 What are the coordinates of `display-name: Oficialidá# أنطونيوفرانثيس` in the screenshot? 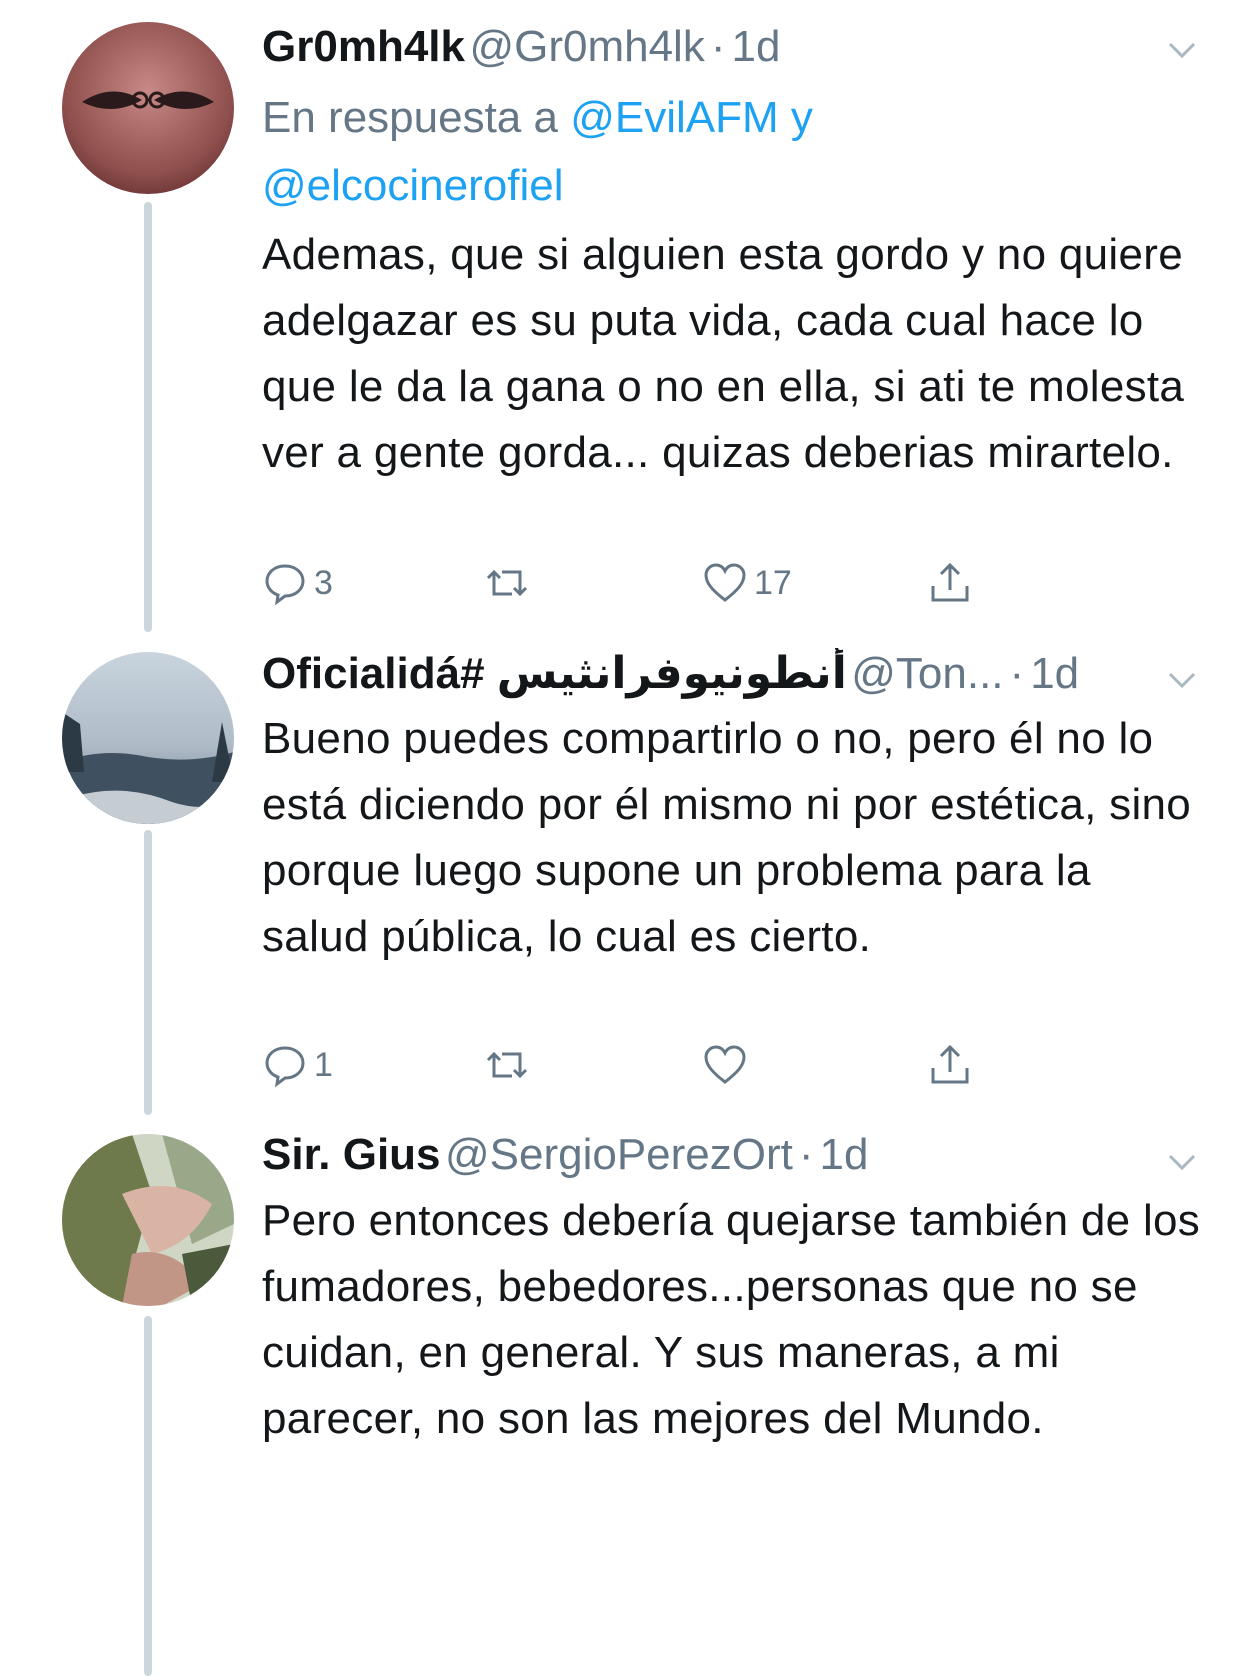 It's located at (554, 673).